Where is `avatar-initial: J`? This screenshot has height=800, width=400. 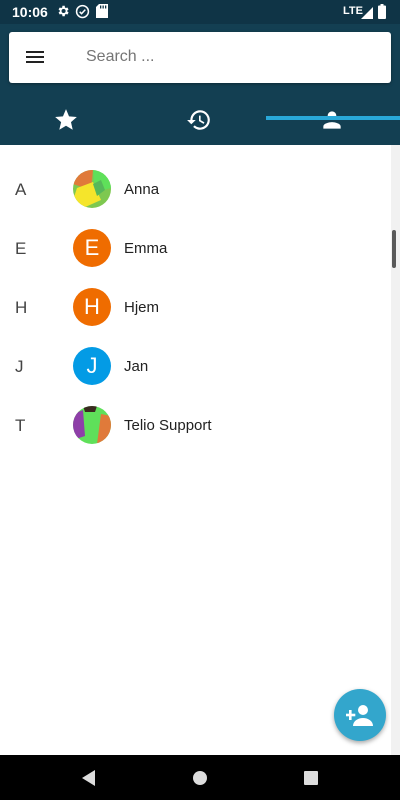
avatar-initial: J is located at coordinates (92, 365).